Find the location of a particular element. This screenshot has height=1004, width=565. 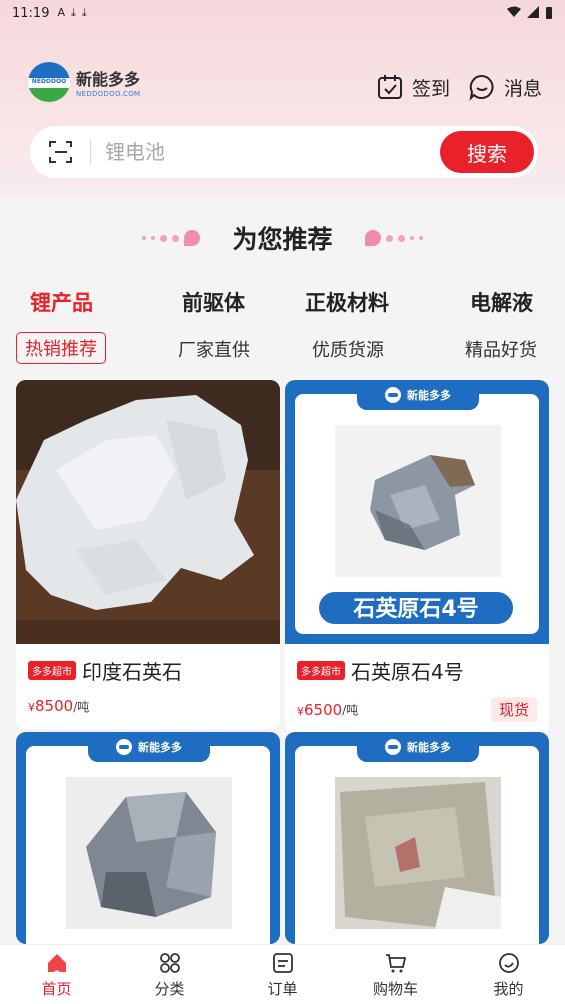

wifi-icon is located at coordinates (514, 11).